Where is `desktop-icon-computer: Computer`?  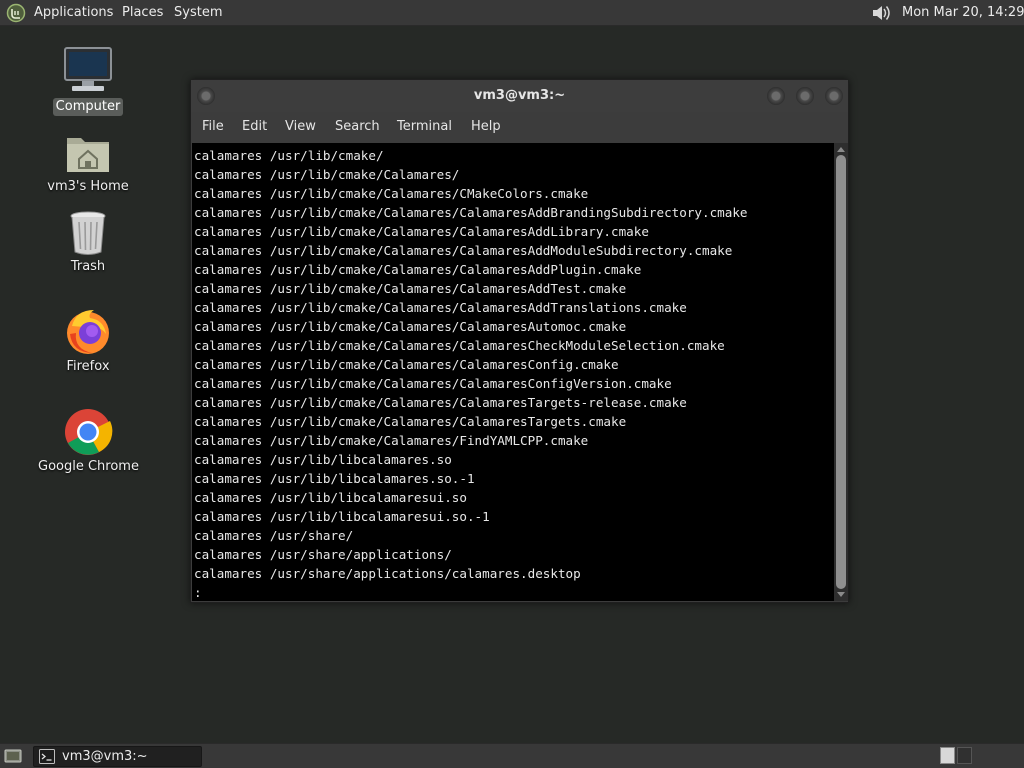
desktop-icon-computer: Computer is located at coordinates (88, 82).